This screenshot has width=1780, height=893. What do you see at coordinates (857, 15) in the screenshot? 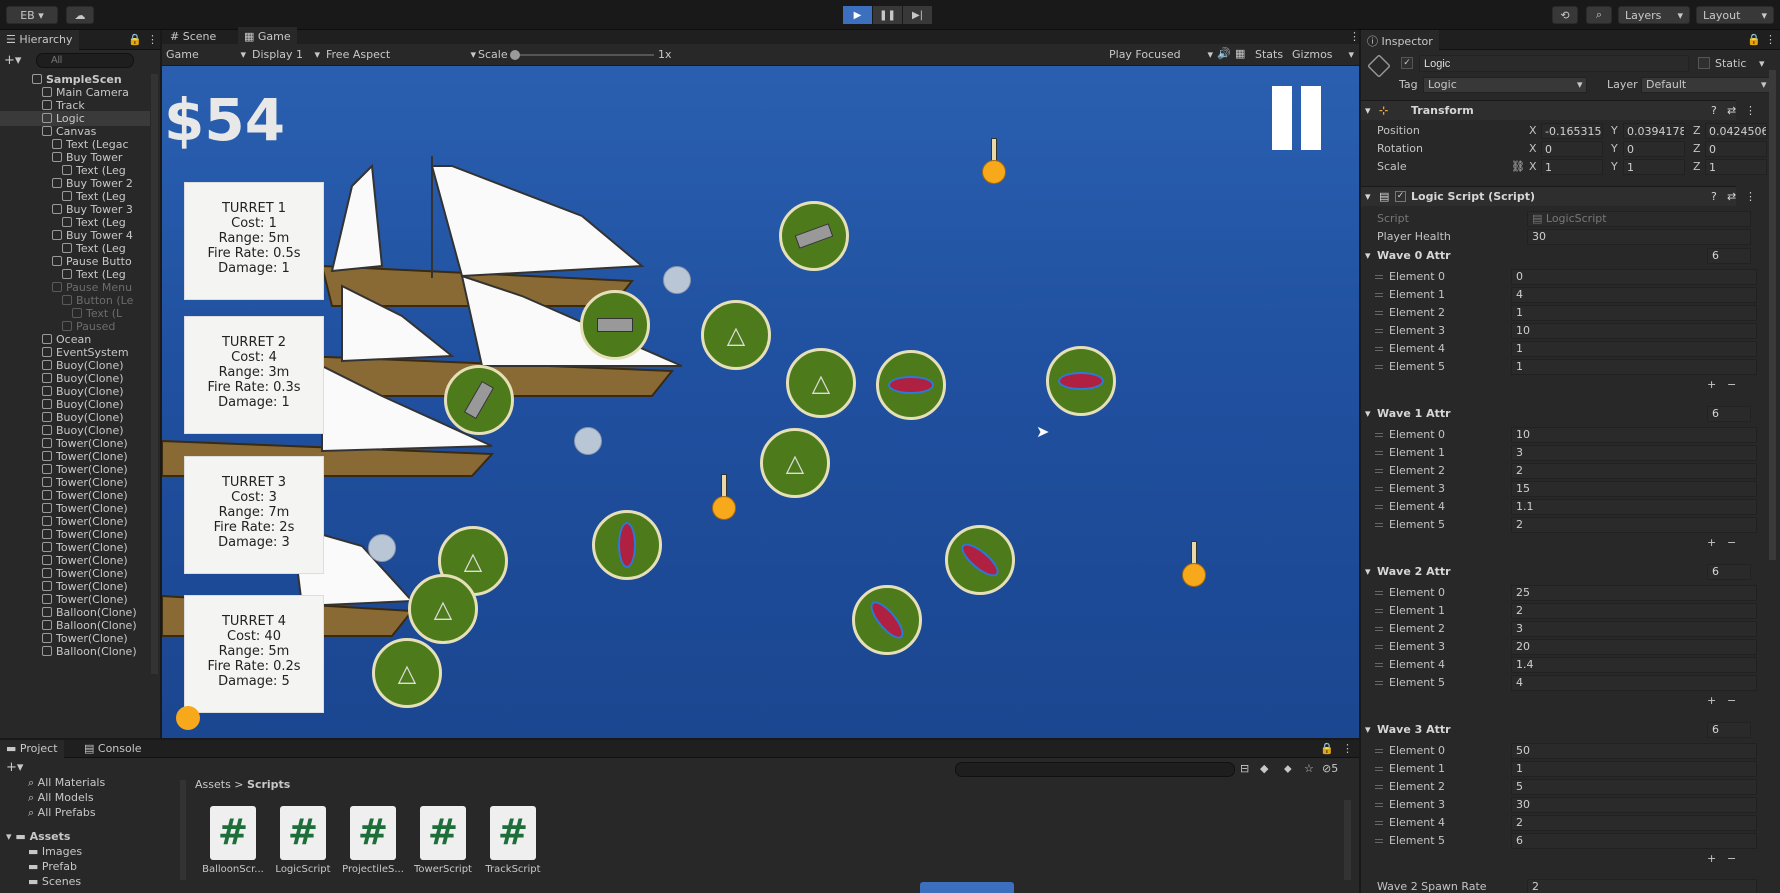
I see `play-button: ▶` at bounding box center [857, 15].